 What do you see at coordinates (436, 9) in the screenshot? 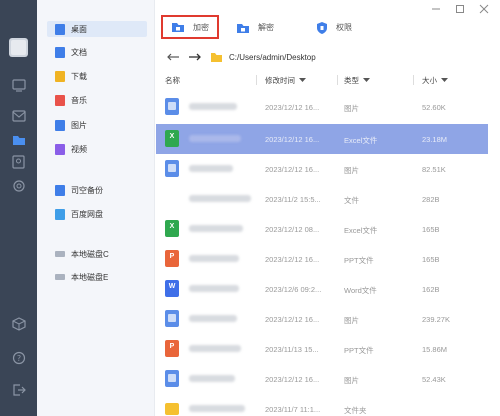
I see `minimize-icon` at bounding box center [436, 9].